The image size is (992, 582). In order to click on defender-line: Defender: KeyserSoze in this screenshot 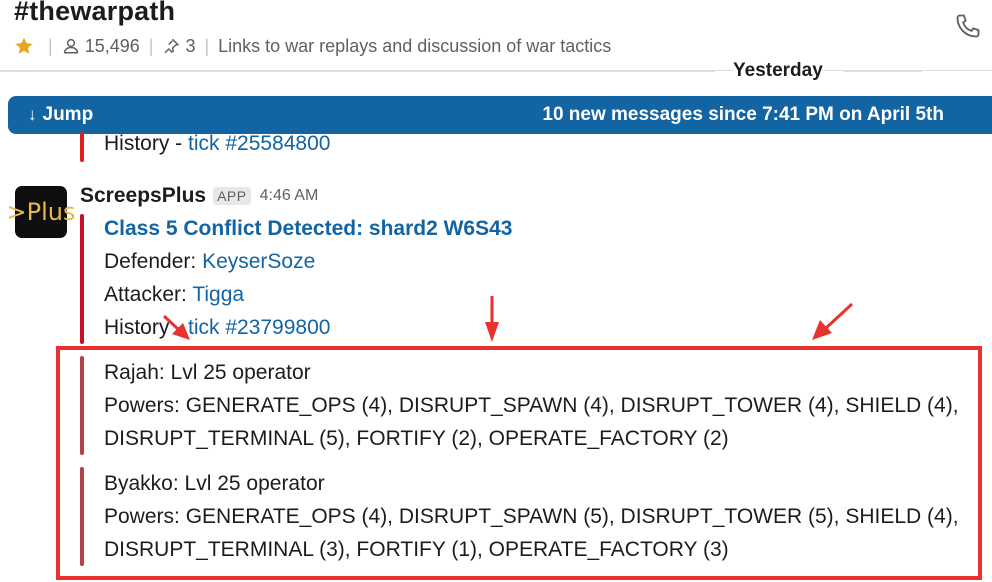, I will do `click(209, 262)`.